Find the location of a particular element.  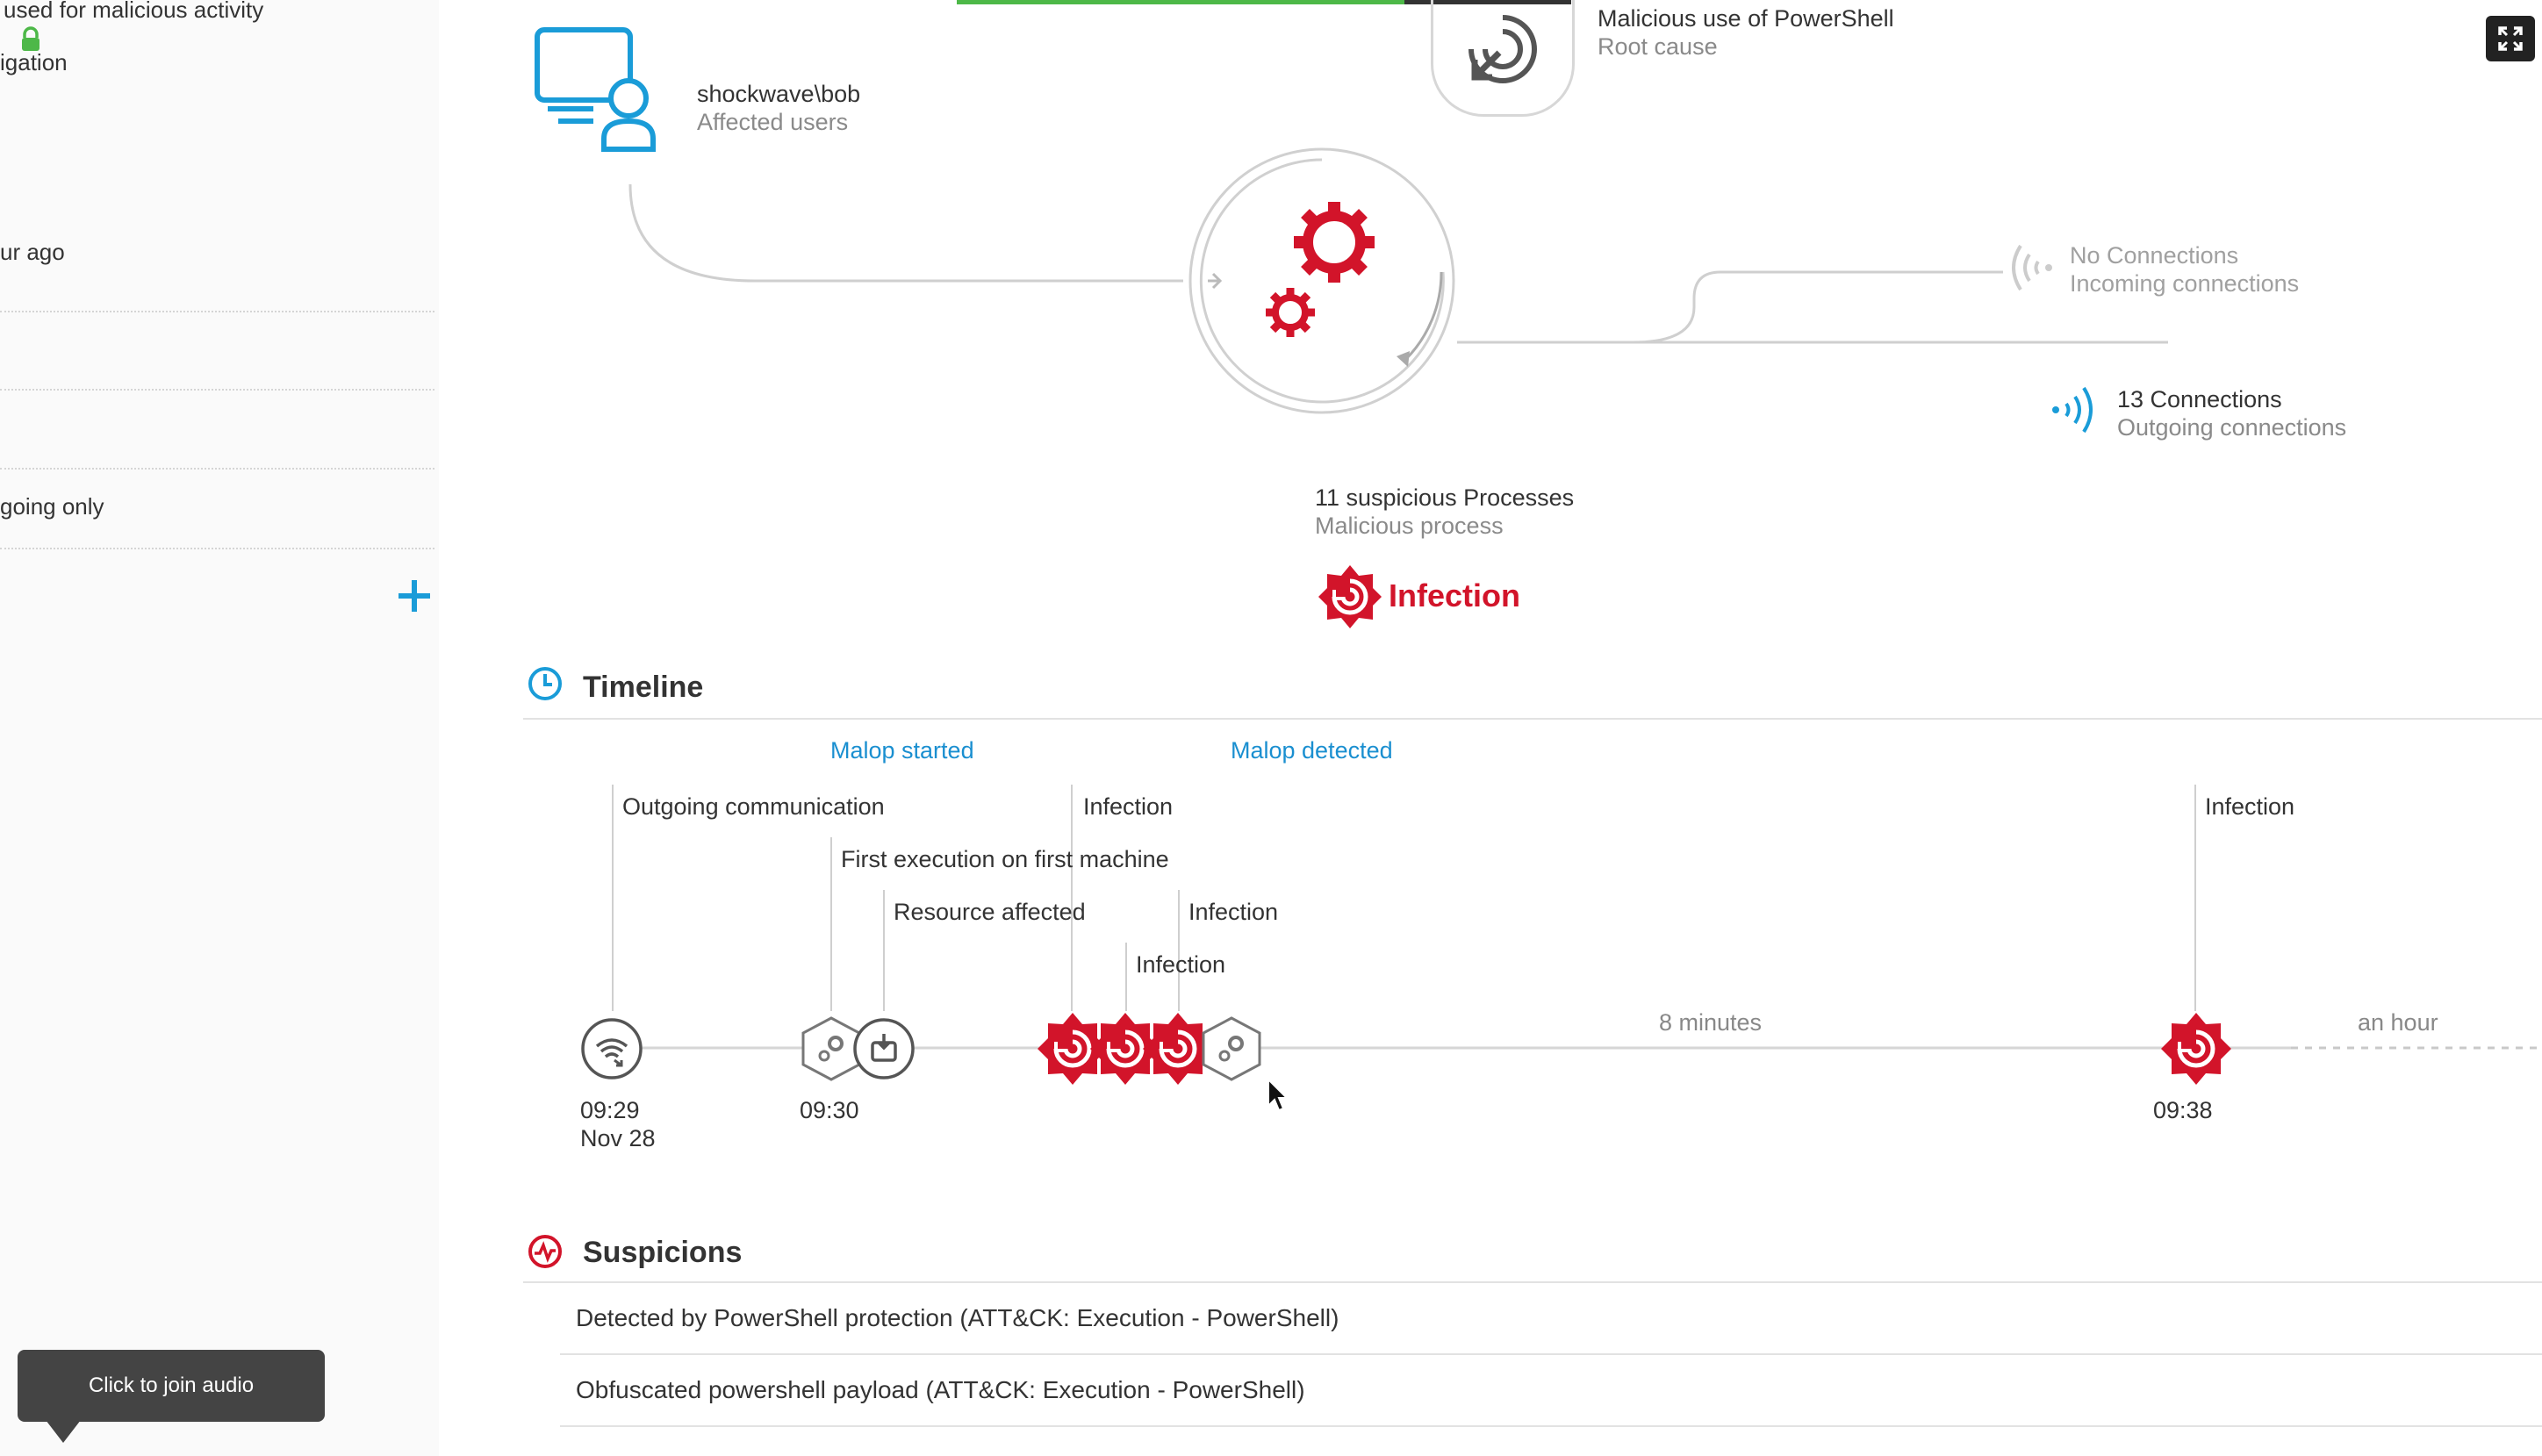

plus-icon is located at coordinates (414, 596).